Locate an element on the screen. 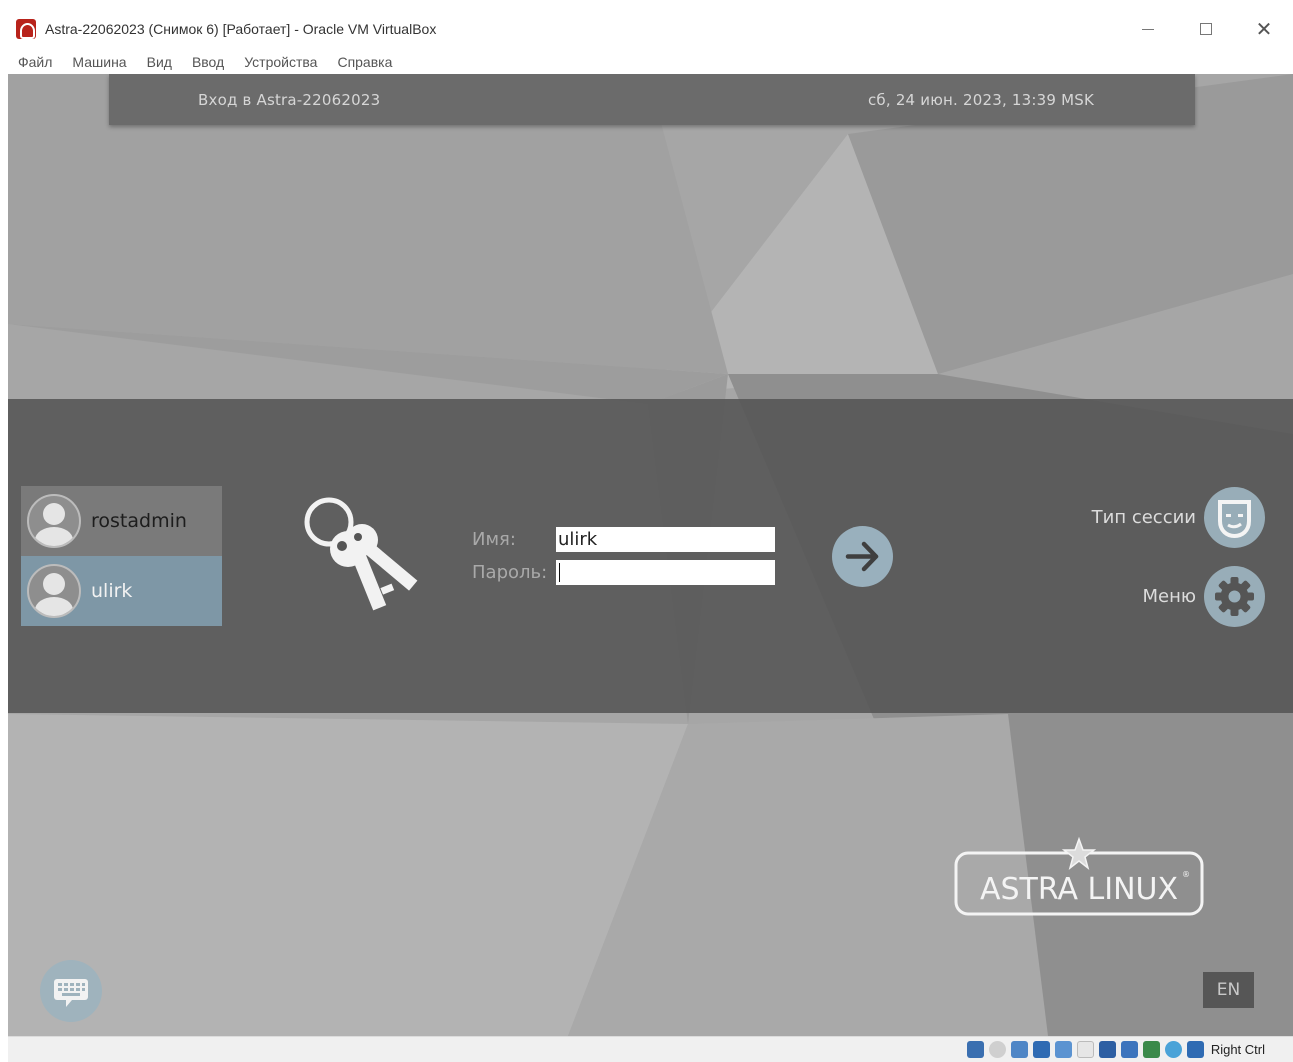  keyboard-capture-icon is located at coordinates (1195, 1049).